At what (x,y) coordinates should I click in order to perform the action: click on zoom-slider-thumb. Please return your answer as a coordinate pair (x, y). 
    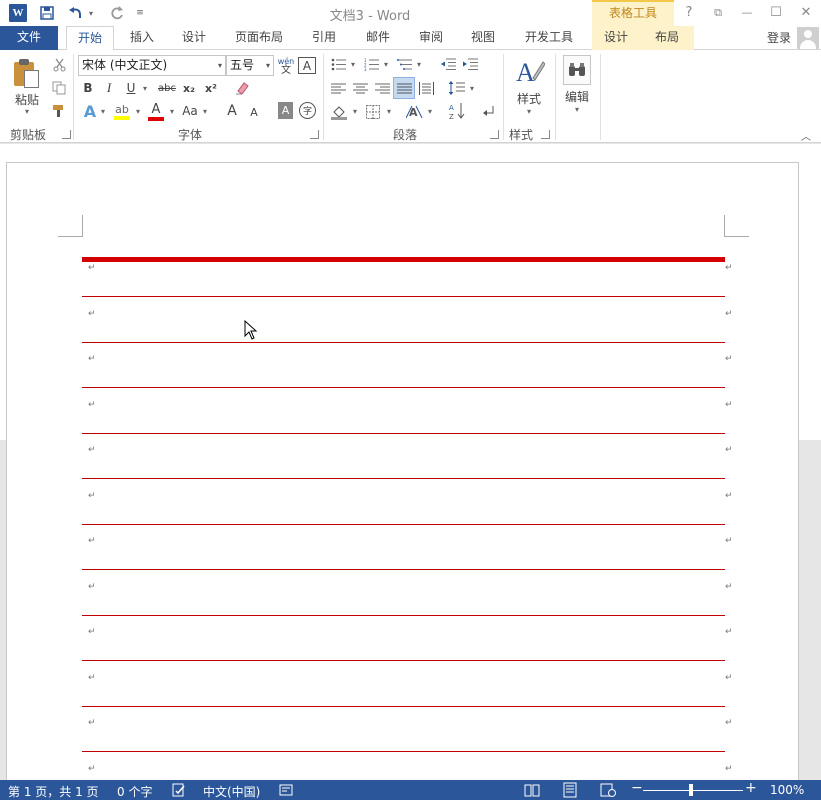
    Looking at the image, I should click on (691, 790).